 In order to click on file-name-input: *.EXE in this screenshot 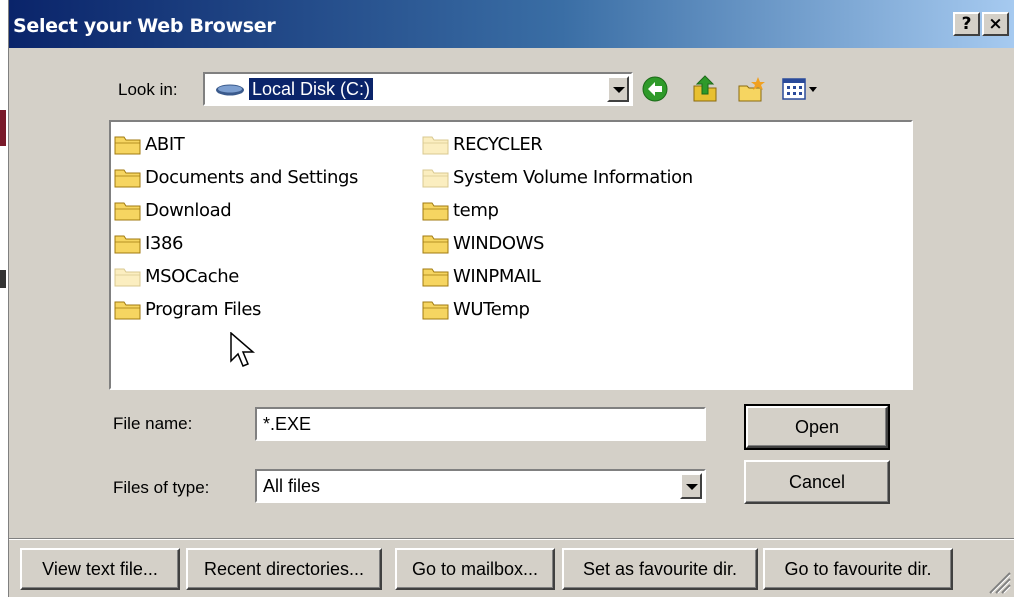, I will do `click(480, 424)`.